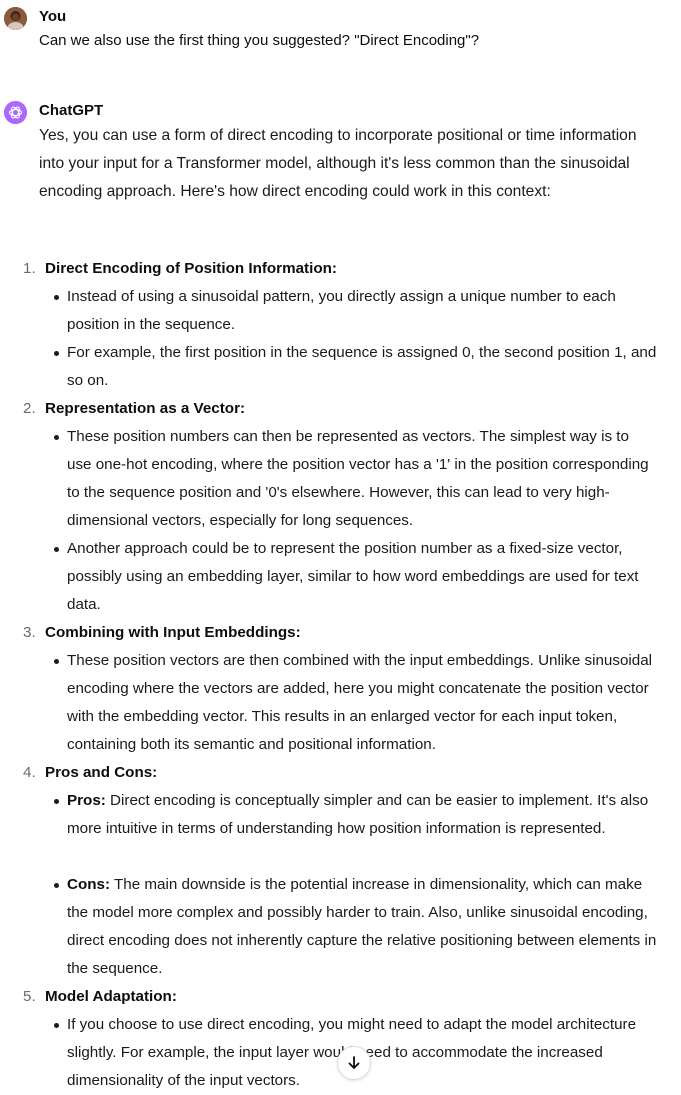  What do you see at coordinates (340, 633) in the screenshot?
I see `list-item-heading: 3. Combining with Input Embeddings:` at bounding box center [340, 633].